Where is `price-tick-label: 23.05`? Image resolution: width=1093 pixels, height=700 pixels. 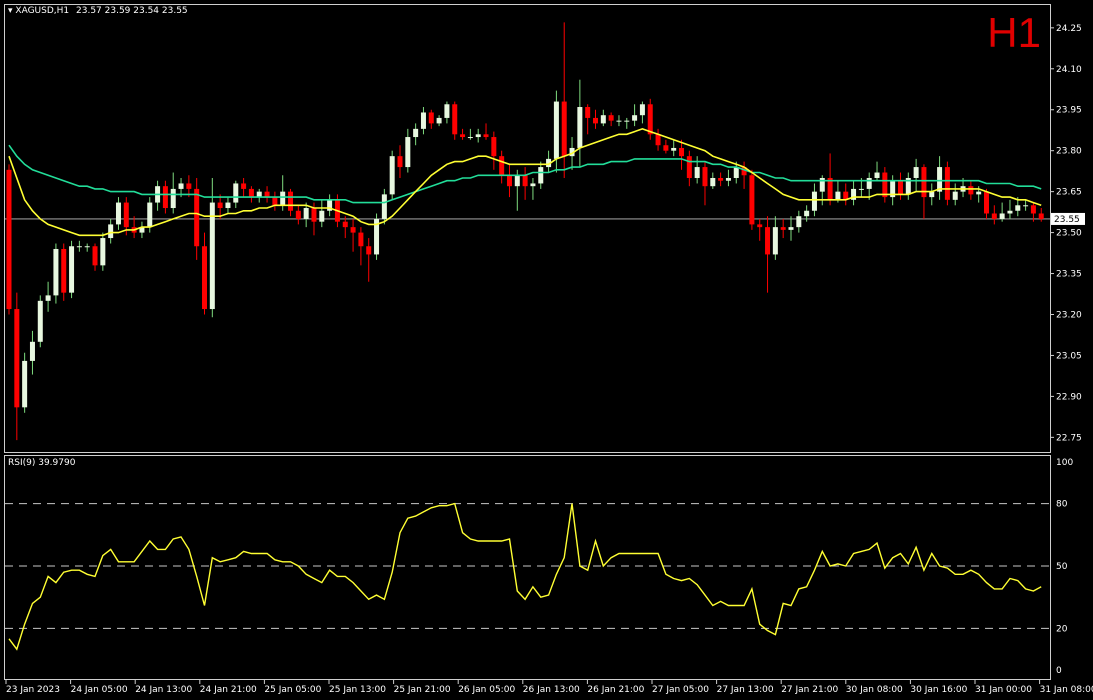 price-tick-label: 23.05 is located at coordinates (1069, 356).